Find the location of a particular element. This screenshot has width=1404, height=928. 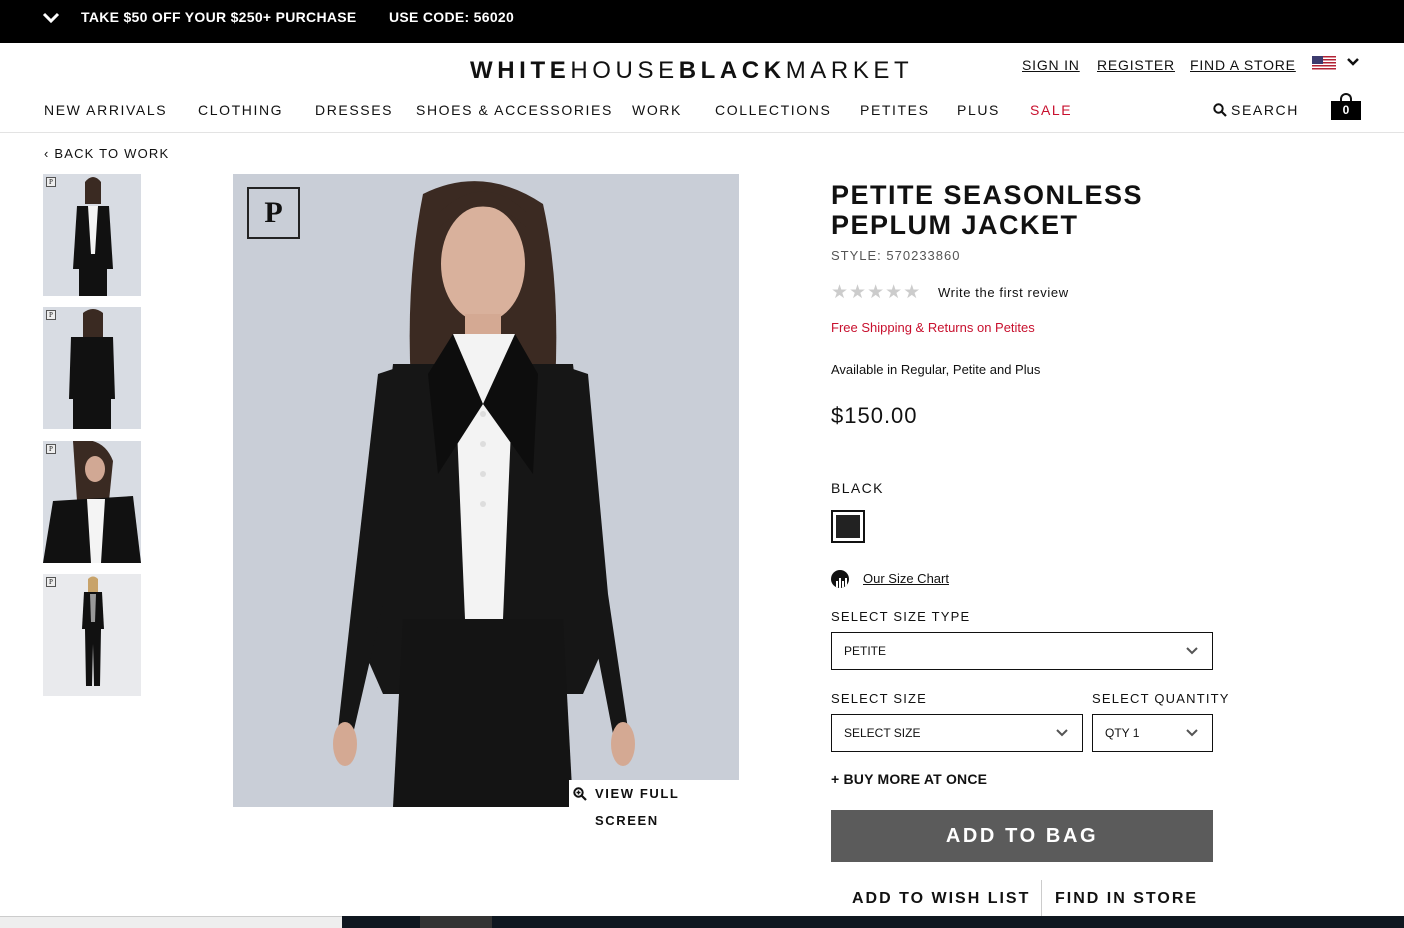

logo: WHITEHOUSEBLACKMARKET is located at coordinates (691, 71).